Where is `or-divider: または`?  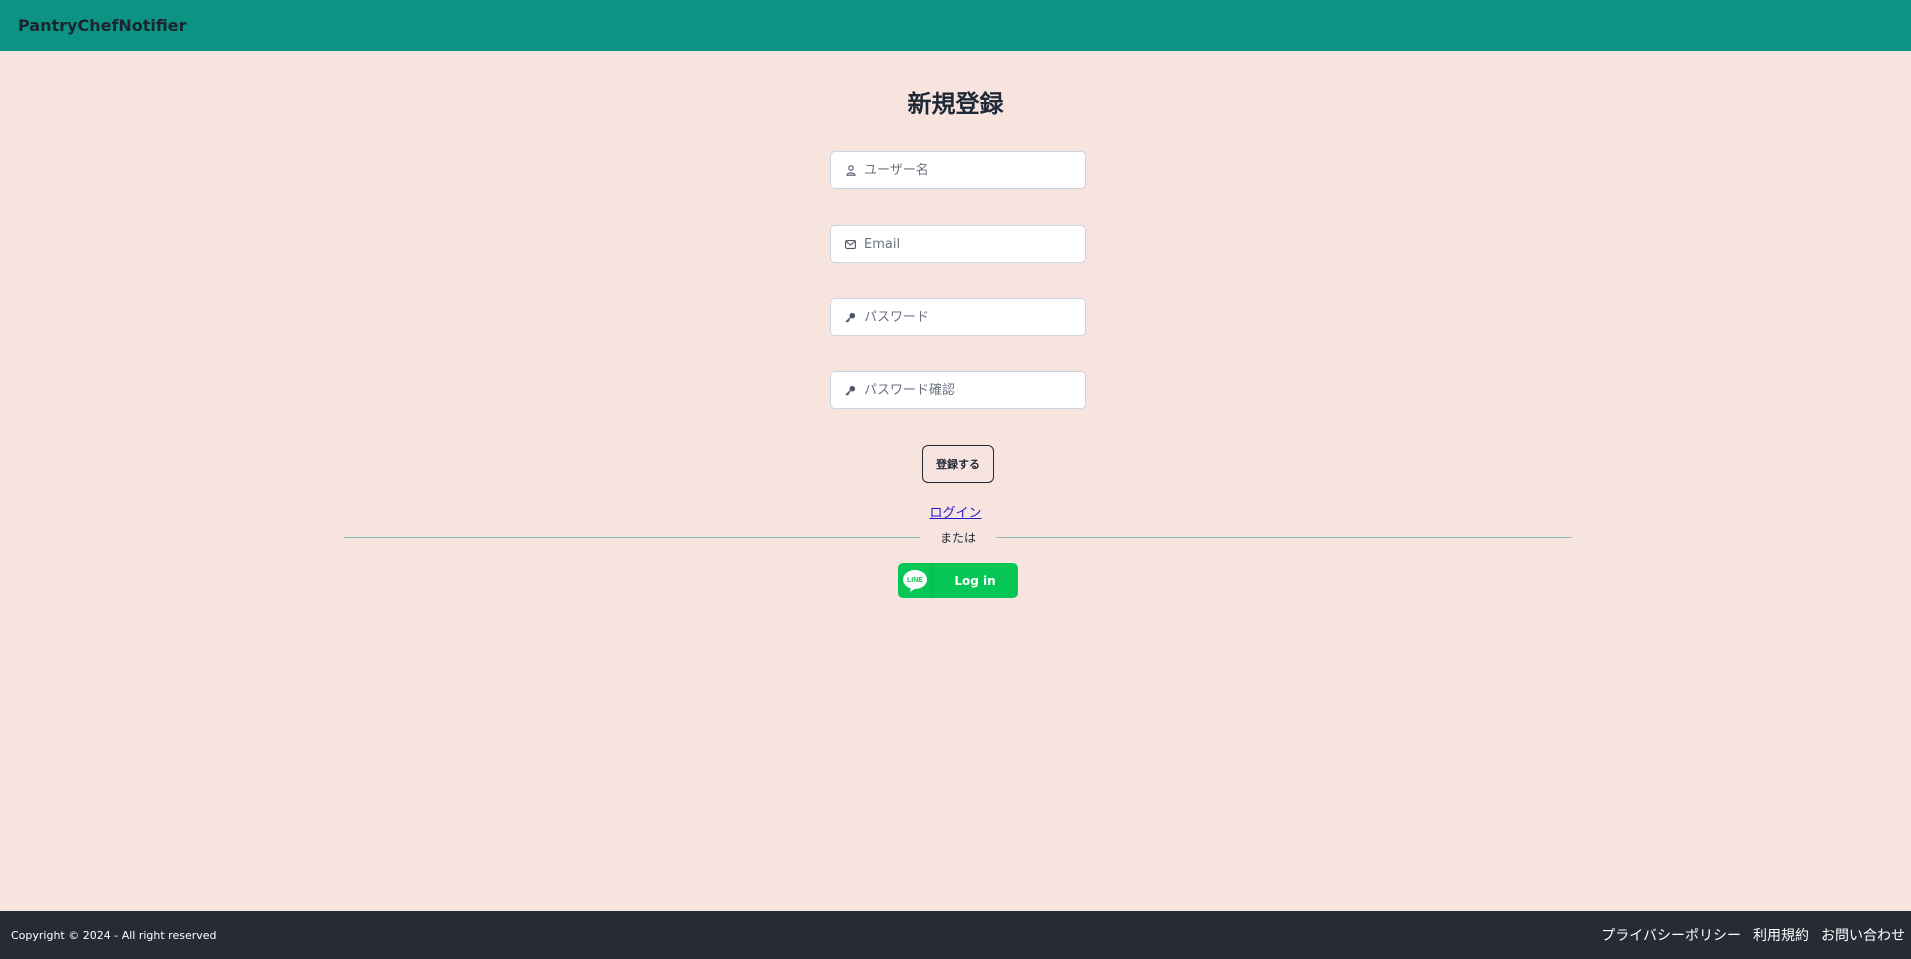 or-divider: または is located at coordinates (958, 537).